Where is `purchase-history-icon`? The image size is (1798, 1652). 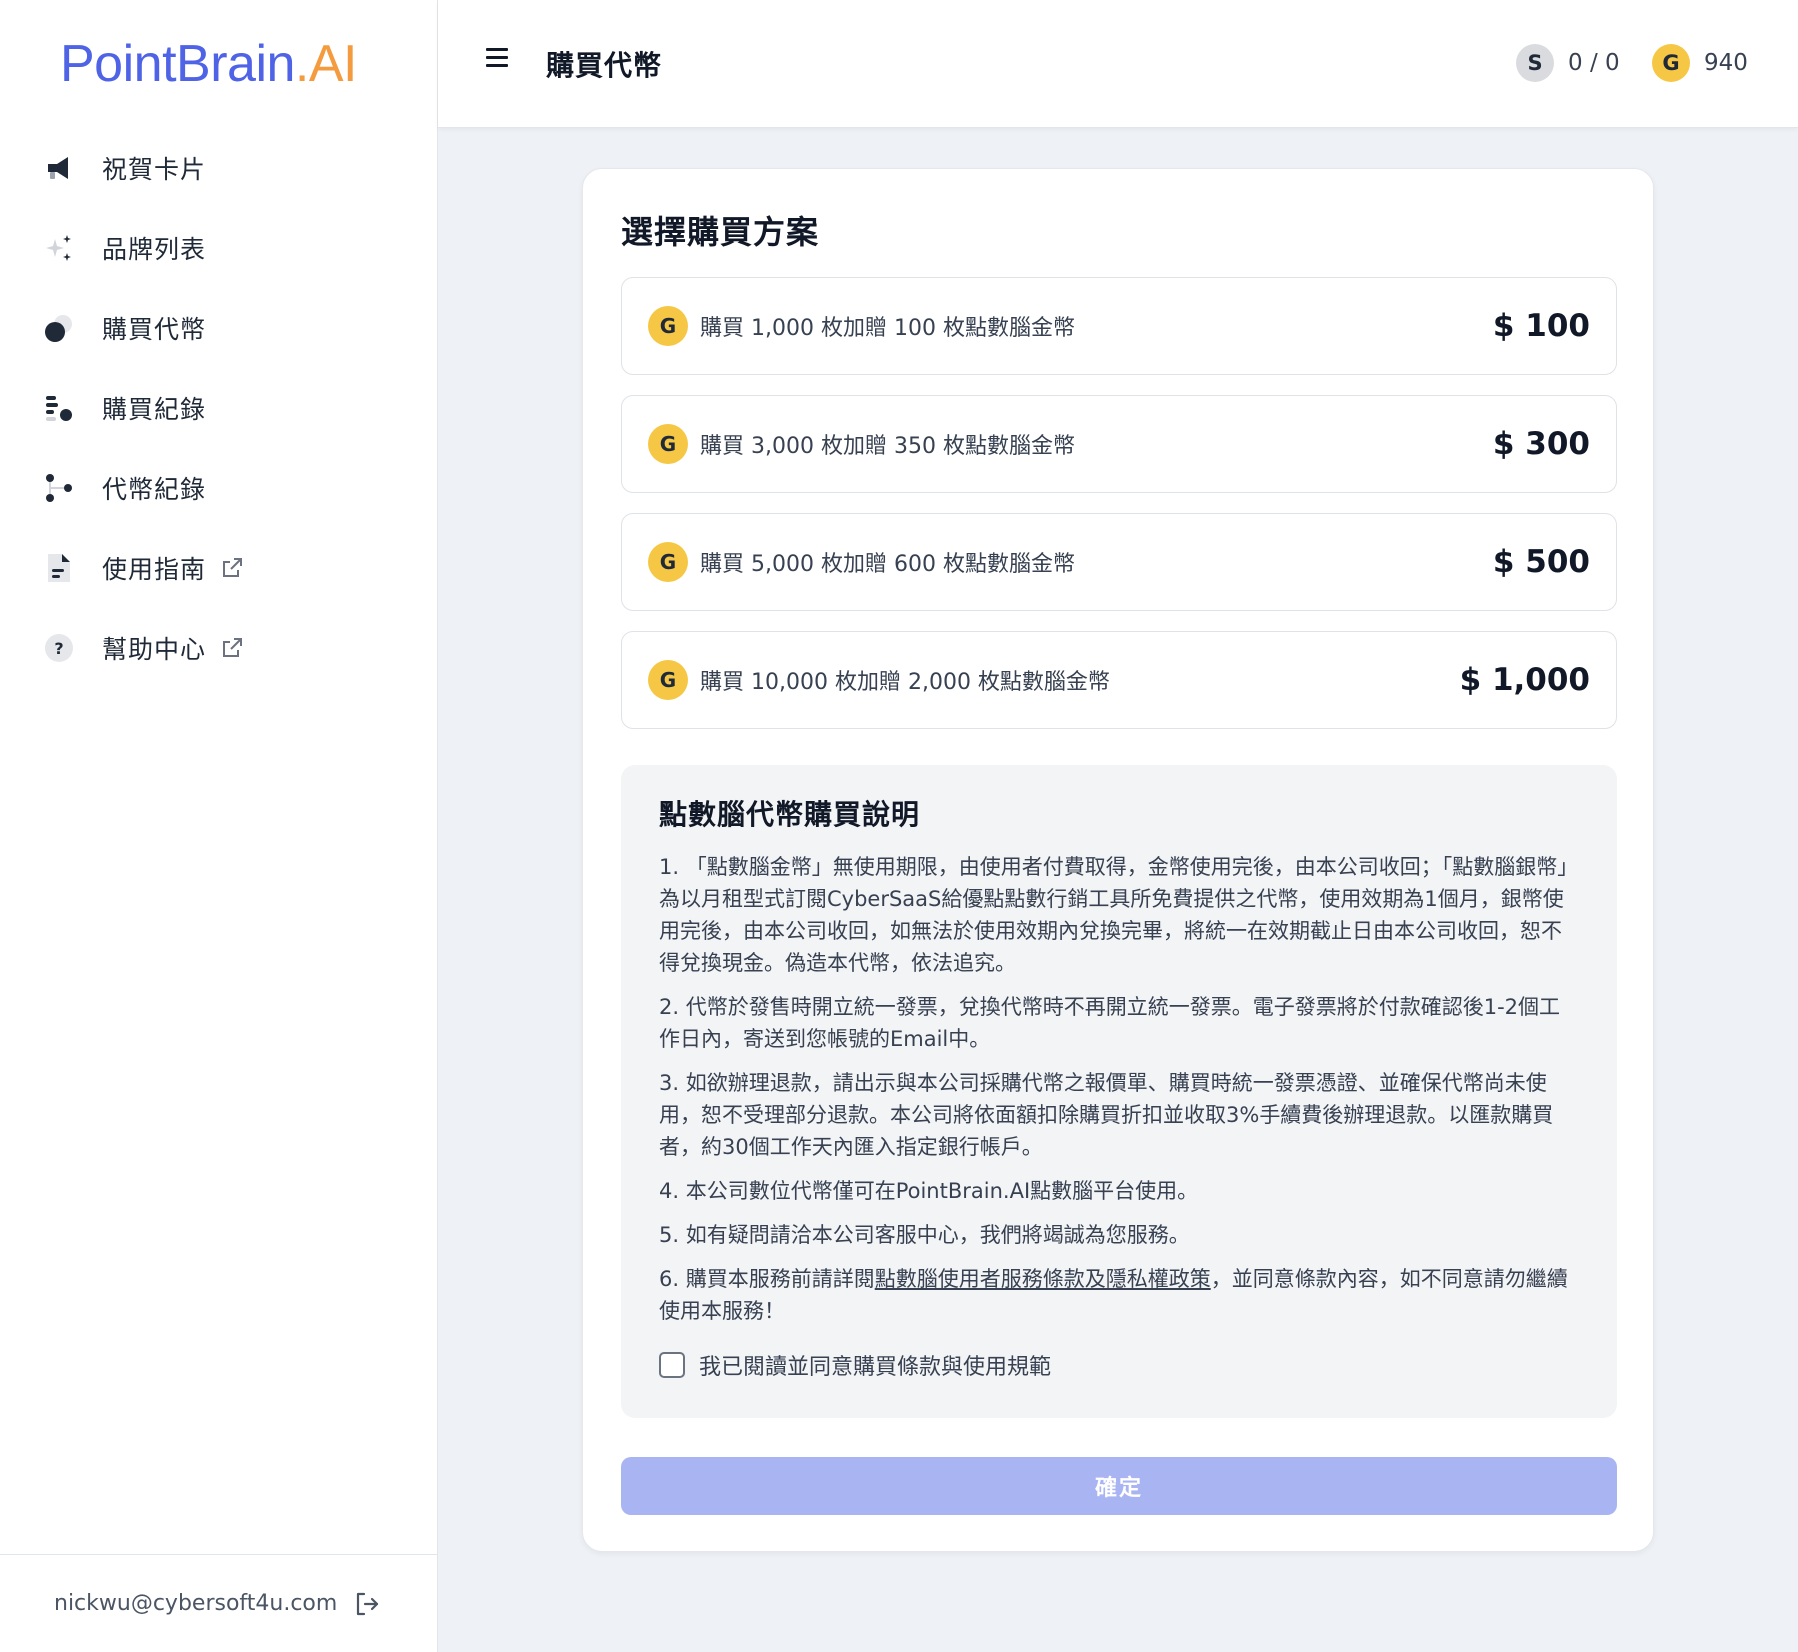
purchase-history-icon is located at coordinates (59, 408).